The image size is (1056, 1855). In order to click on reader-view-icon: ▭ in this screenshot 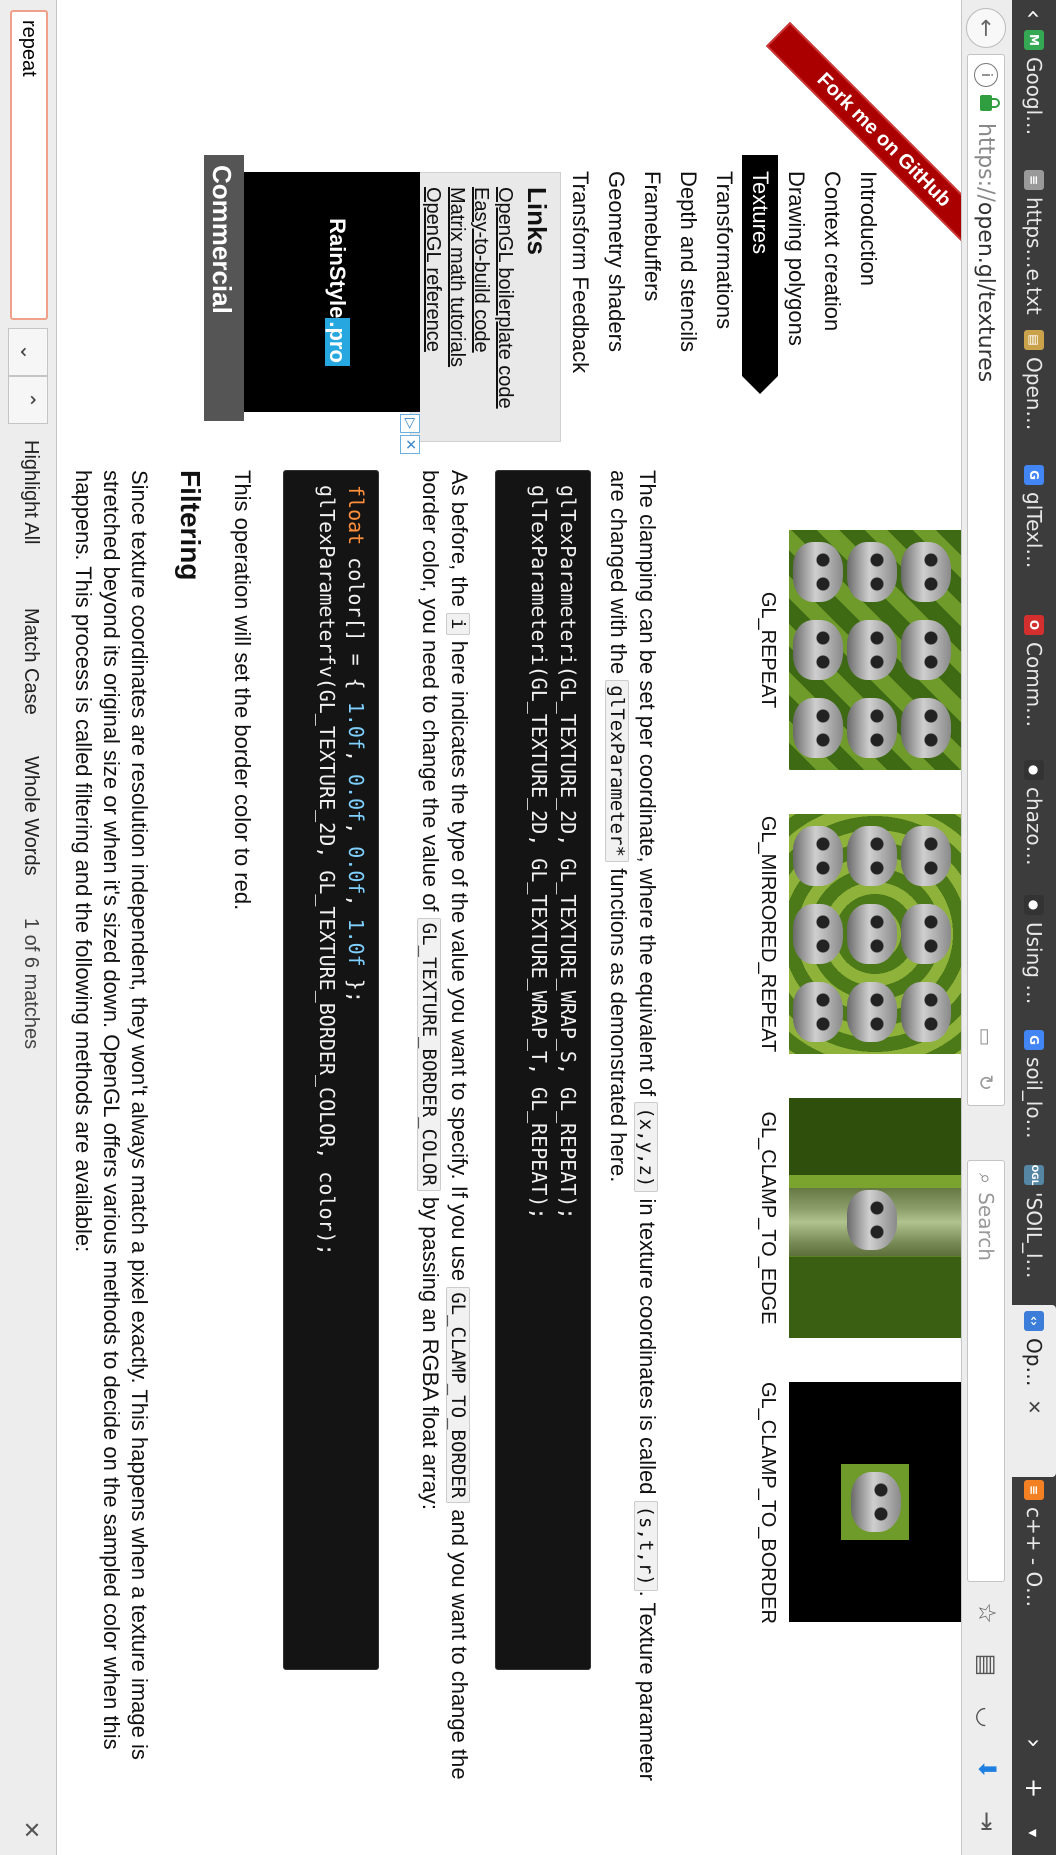, I will do `click(986, 1036)`.